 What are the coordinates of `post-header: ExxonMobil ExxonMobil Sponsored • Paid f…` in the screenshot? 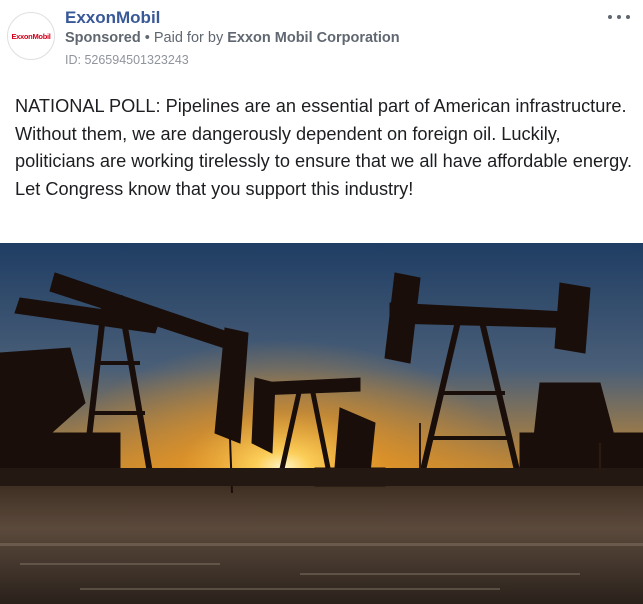 It's located at (321, 40).